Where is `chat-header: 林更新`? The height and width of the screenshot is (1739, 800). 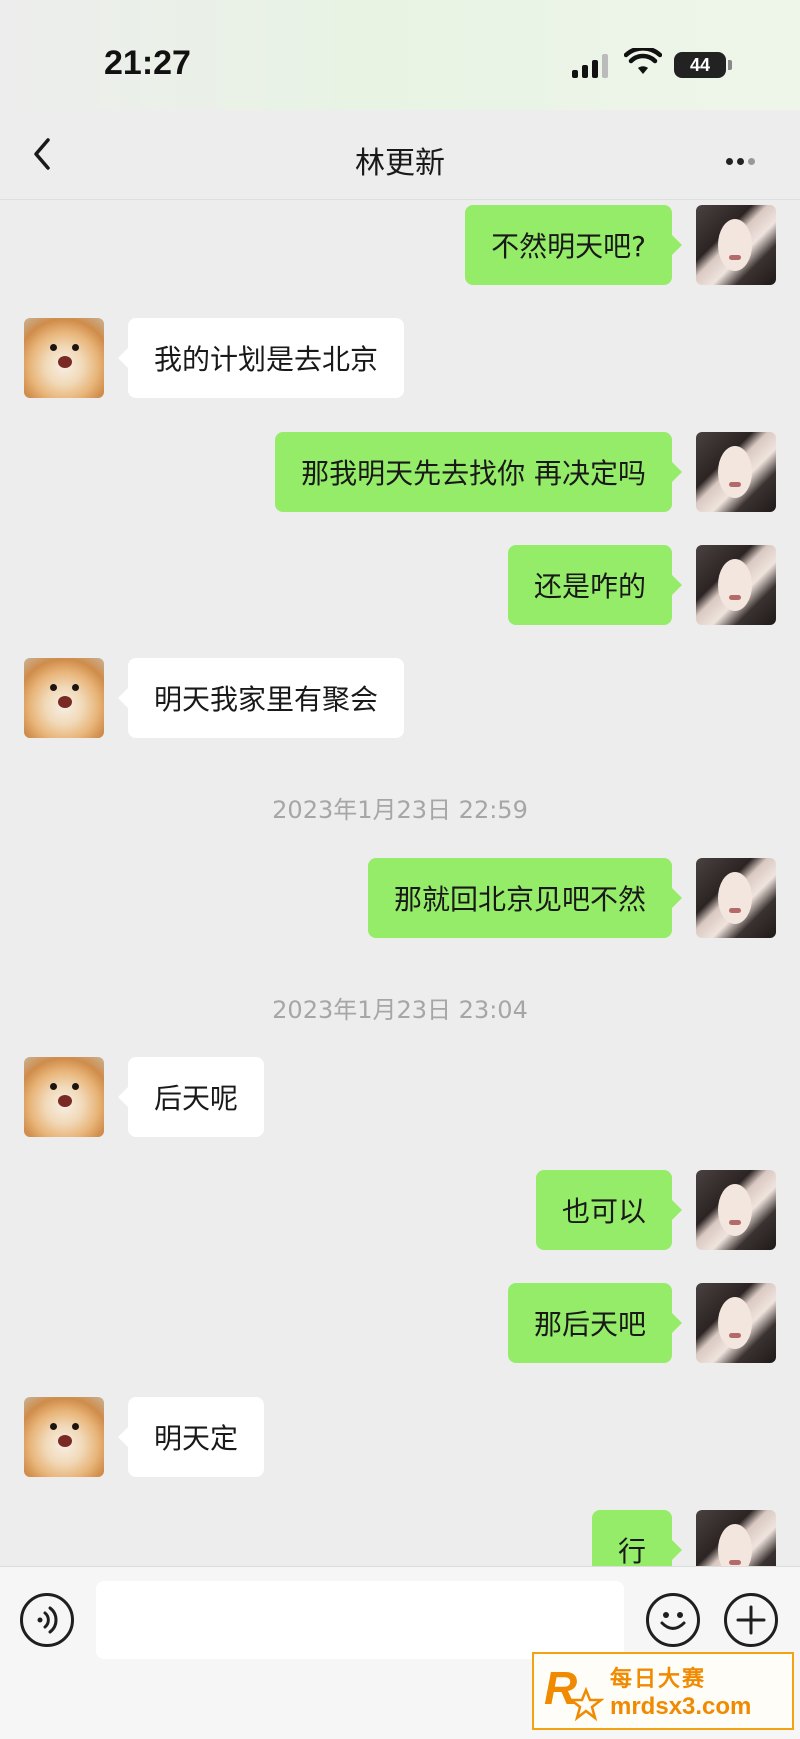
chat-header: 林更新 is located at coordinates (400, 155).